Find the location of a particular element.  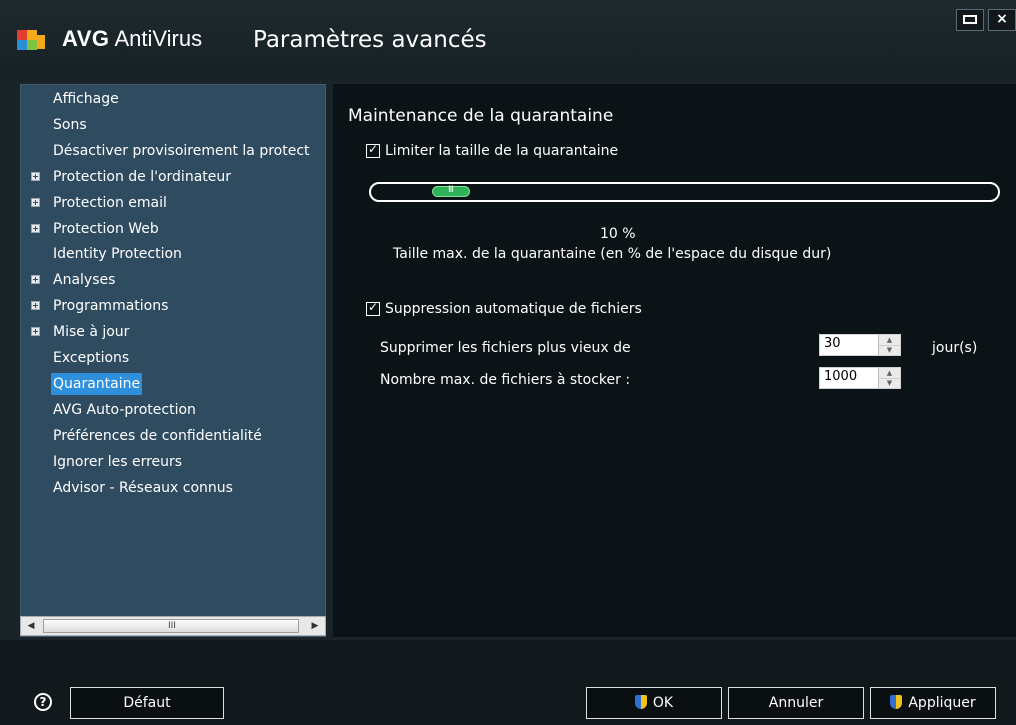

tree-item: Exceptions is located at coordinates (173, 358).